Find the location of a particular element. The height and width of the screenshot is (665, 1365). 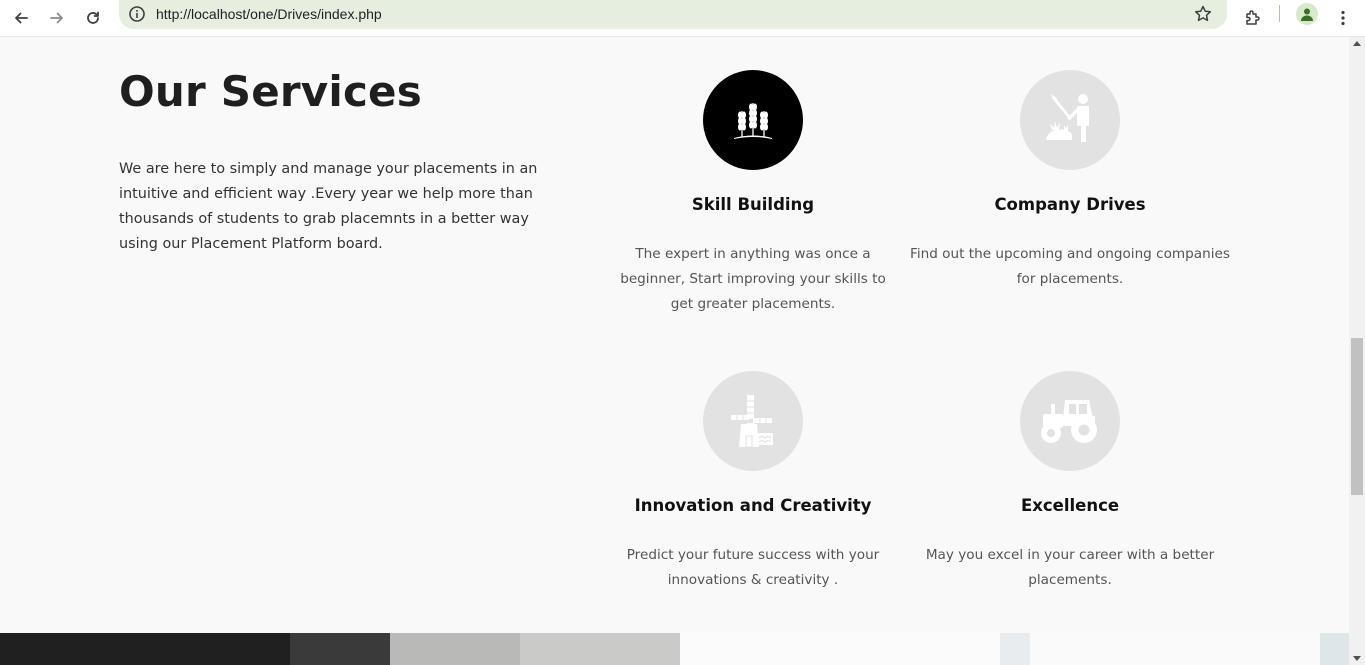

back-button is located at coordinates (21, 18).